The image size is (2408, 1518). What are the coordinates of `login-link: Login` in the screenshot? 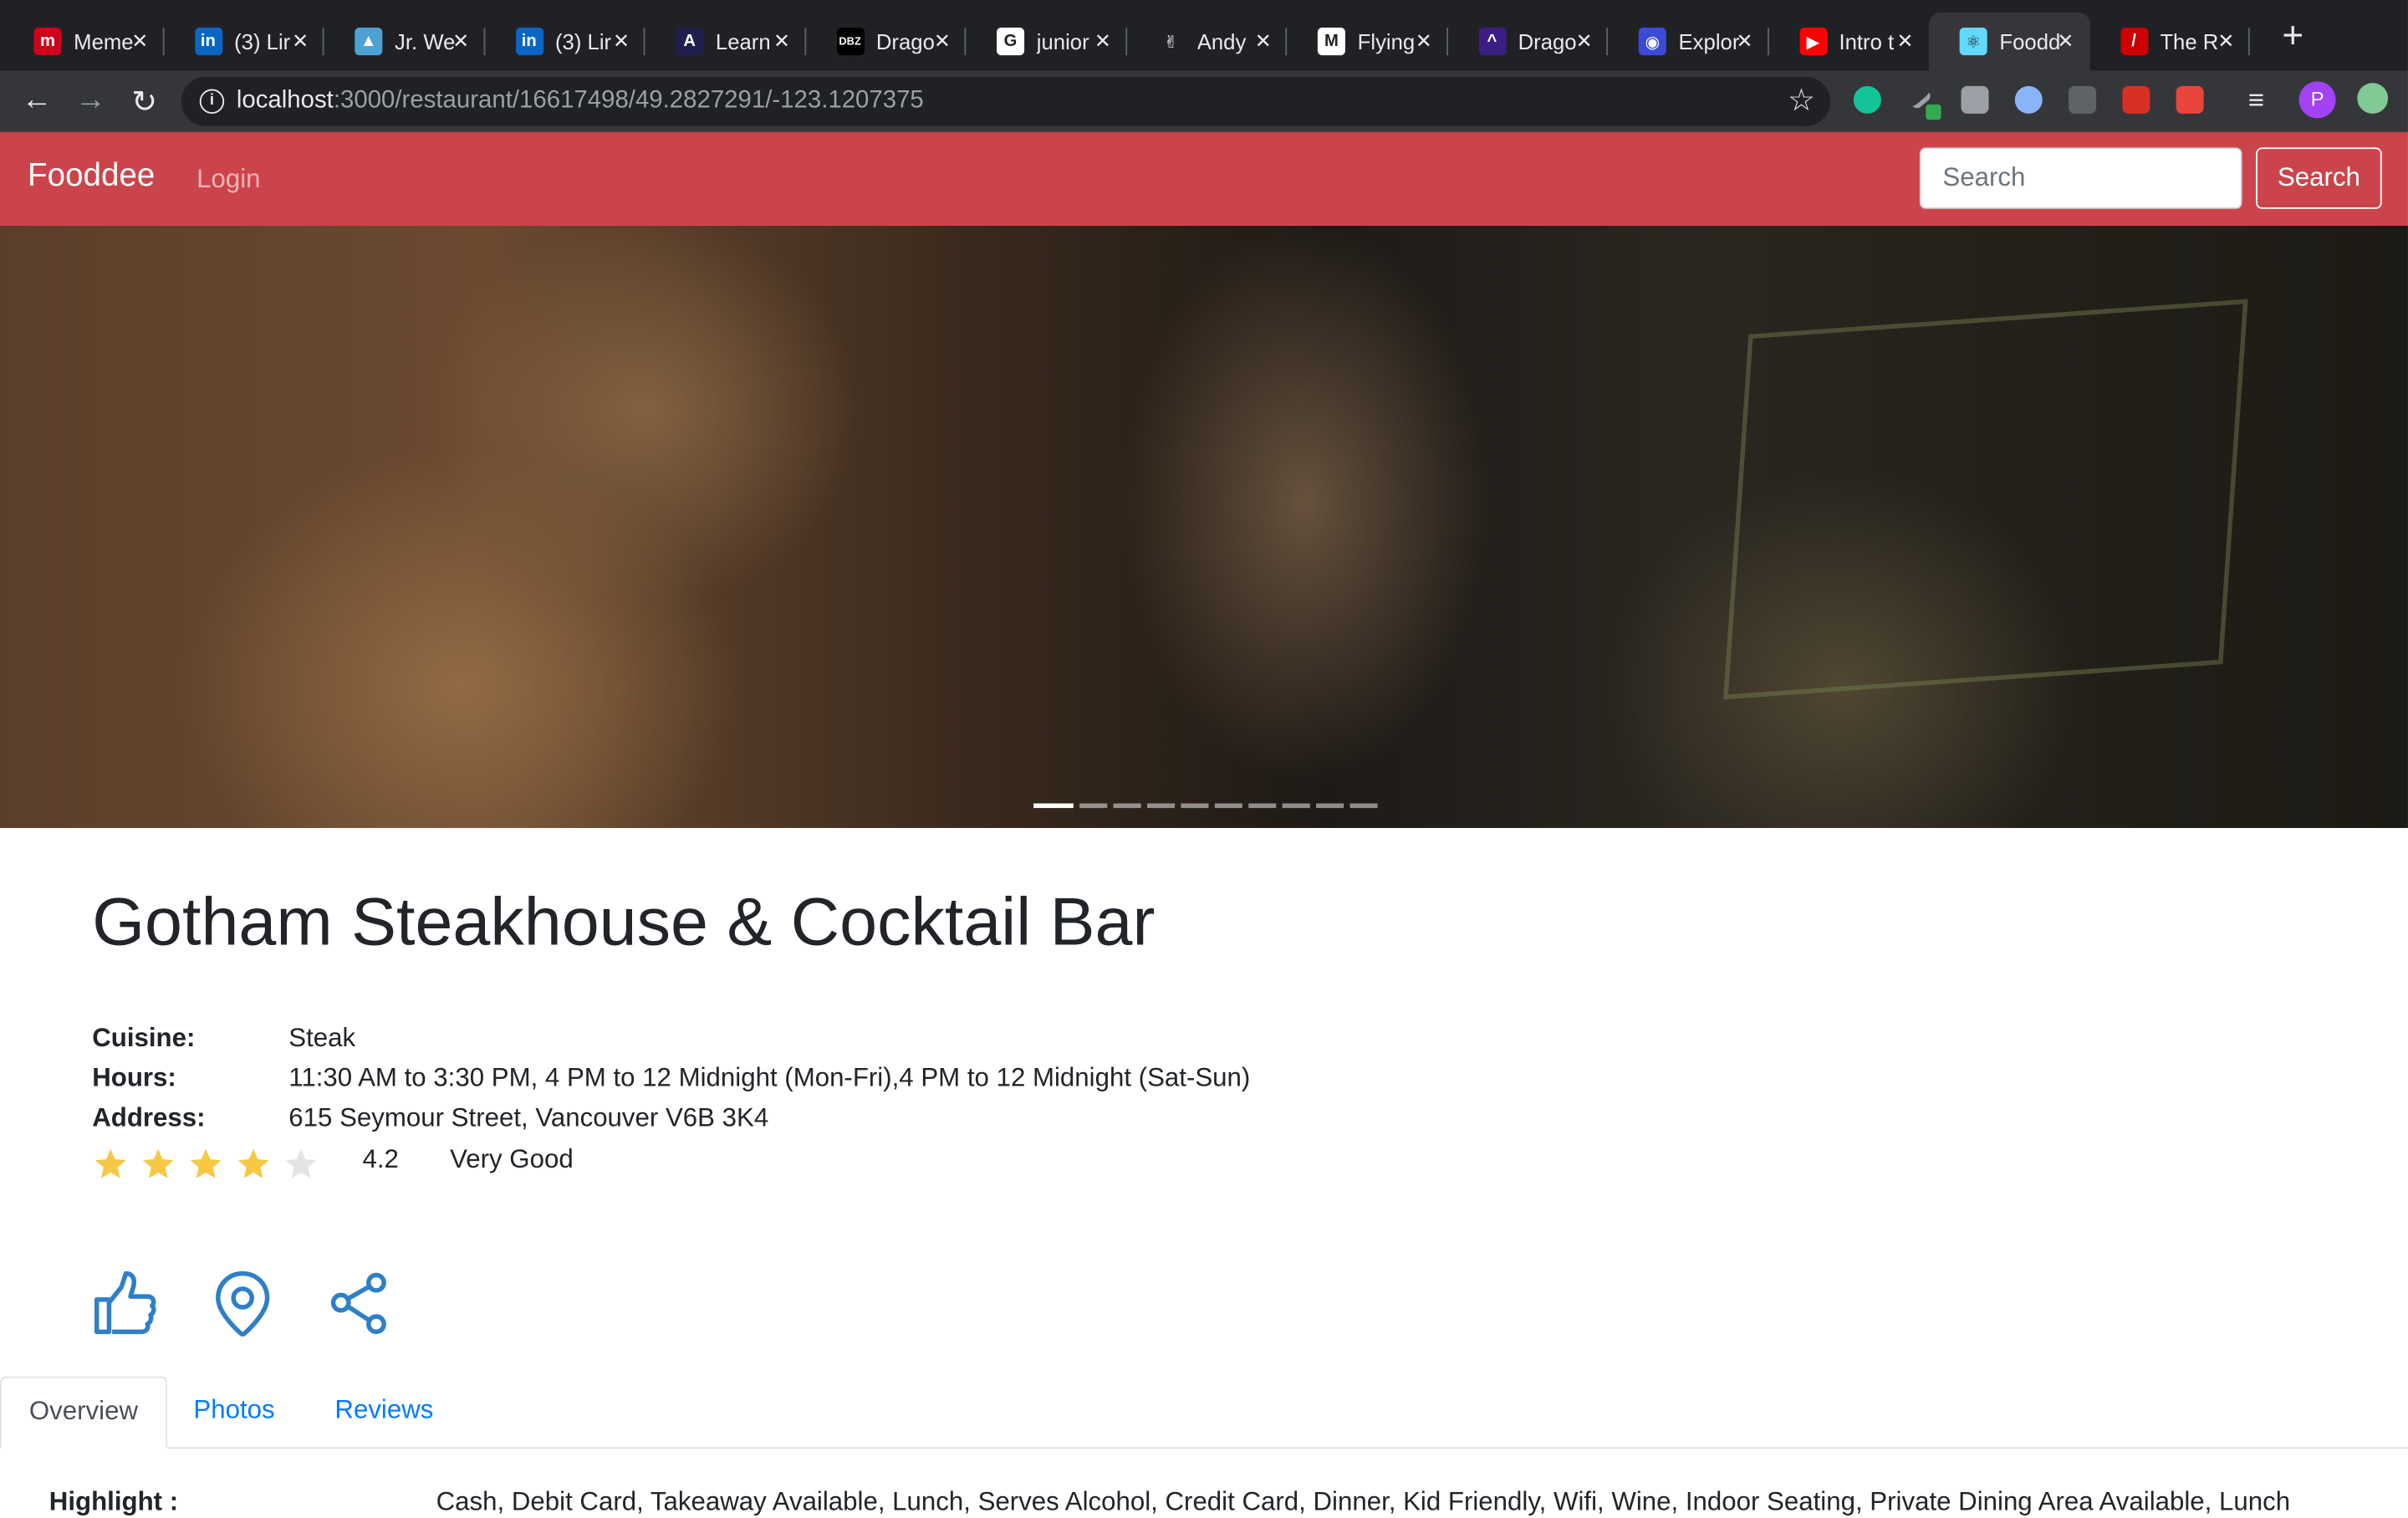 It's located at (228, 180).